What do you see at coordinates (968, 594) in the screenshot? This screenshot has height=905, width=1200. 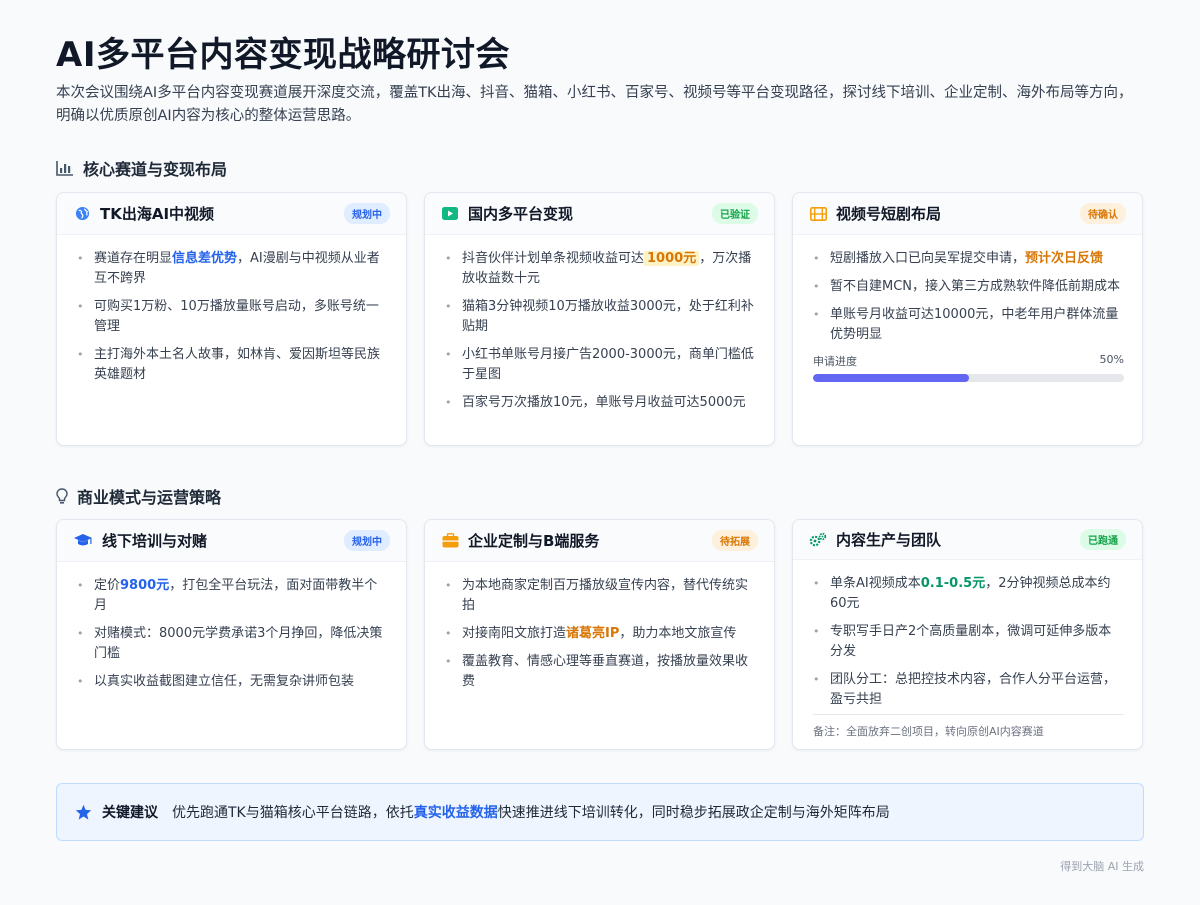 I see `list-item: 单条AI视频成本0.1-0.5元，2分钟视频总成本约60元` at bounding box center [968, 594].